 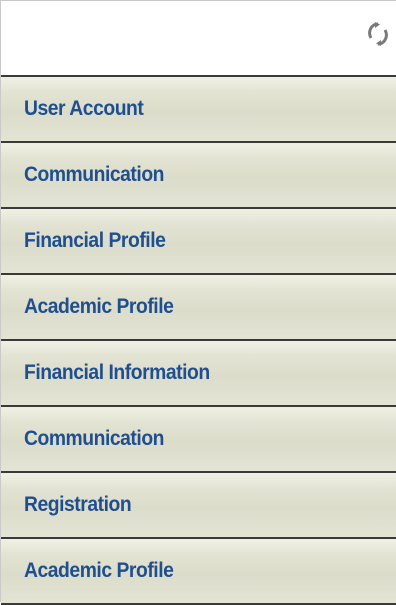 I want to click on menu-item-label: Registration, so click(x=78, y=504).